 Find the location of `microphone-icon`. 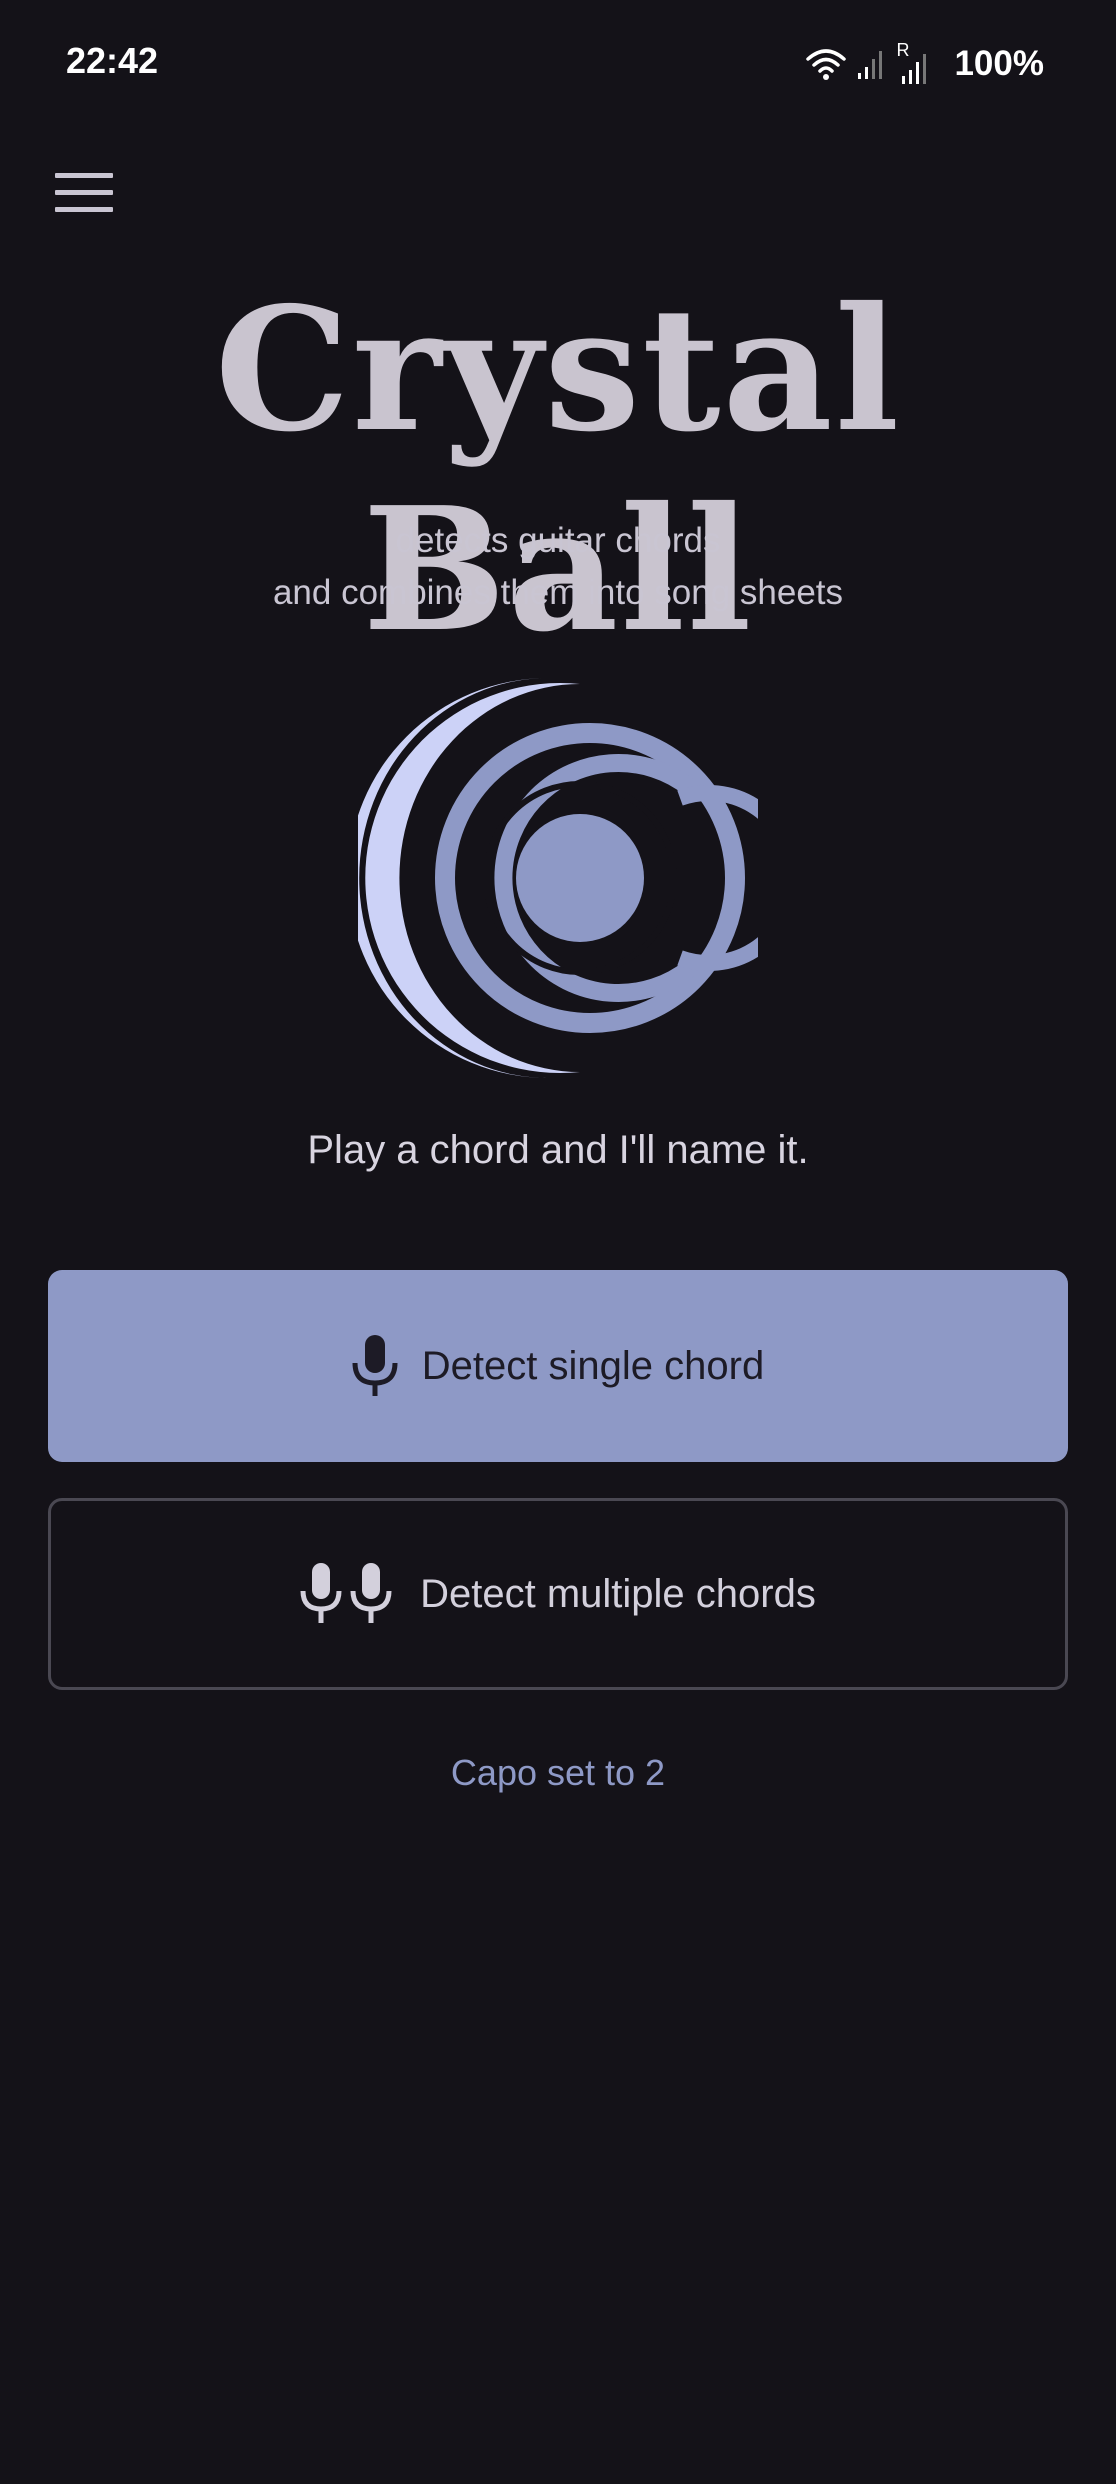

microphone-icon is located at coordinates (375, 1365).